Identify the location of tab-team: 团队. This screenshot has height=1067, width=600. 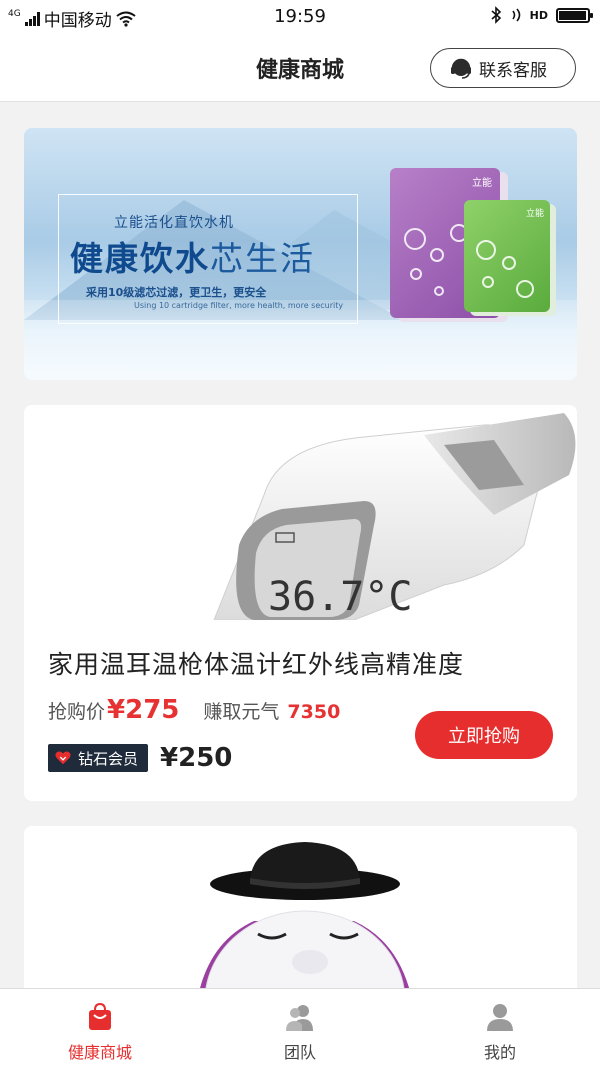
(300, 1028).